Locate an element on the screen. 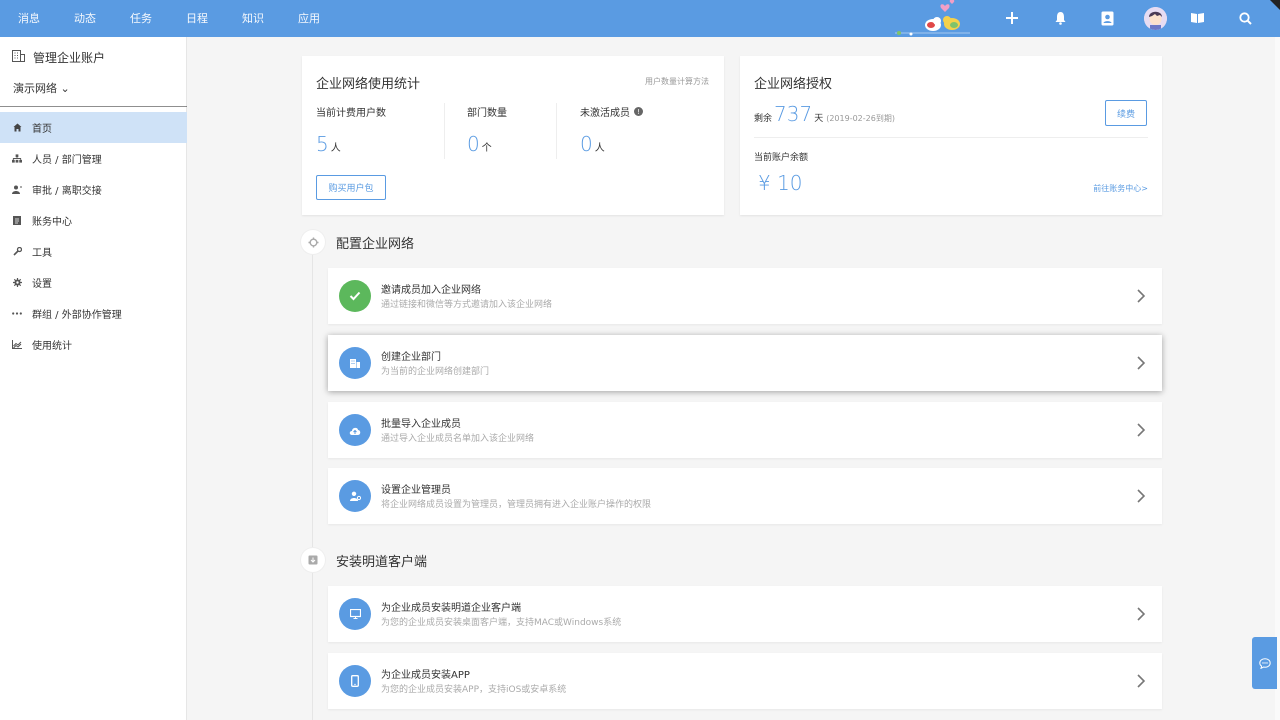  task-title: 批量导入企业成员 is located at coordinates (421, 424).